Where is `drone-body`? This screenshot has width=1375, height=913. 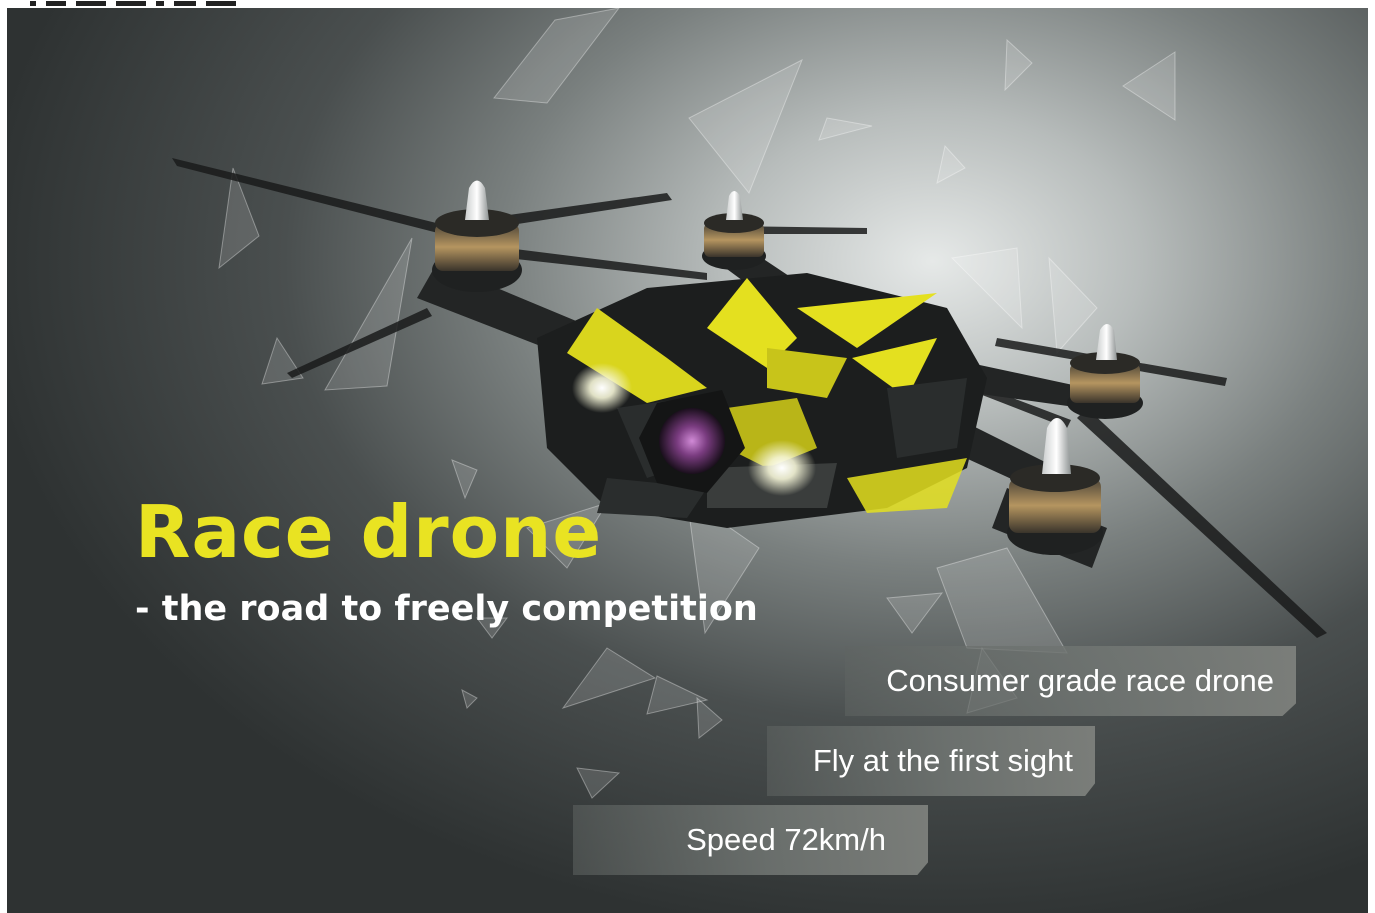 drone-body is located at coordinates (762, 400).